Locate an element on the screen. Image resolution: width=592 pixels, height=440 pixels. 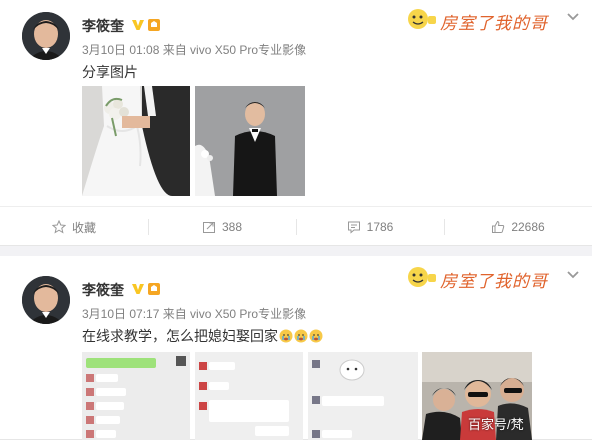
post-text-content: 在线求教学，怎么把媳妇娶回家 is located at coordinates (180, 336).